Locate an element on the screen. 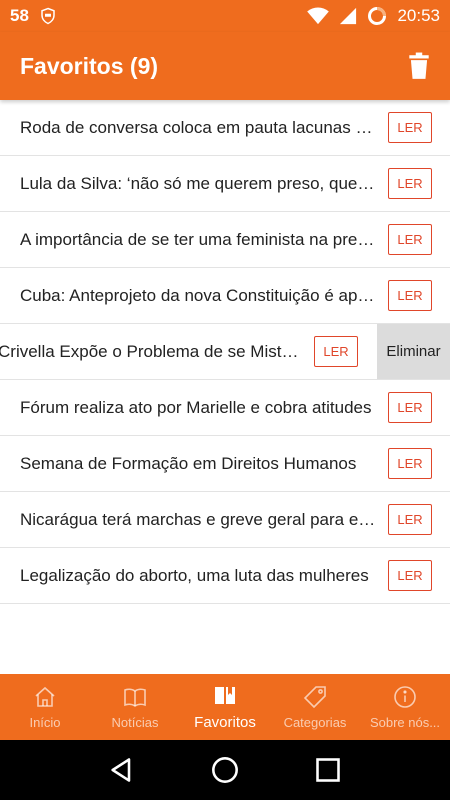  status-bar: 58 20:53 is located at coordinates (225, 16).